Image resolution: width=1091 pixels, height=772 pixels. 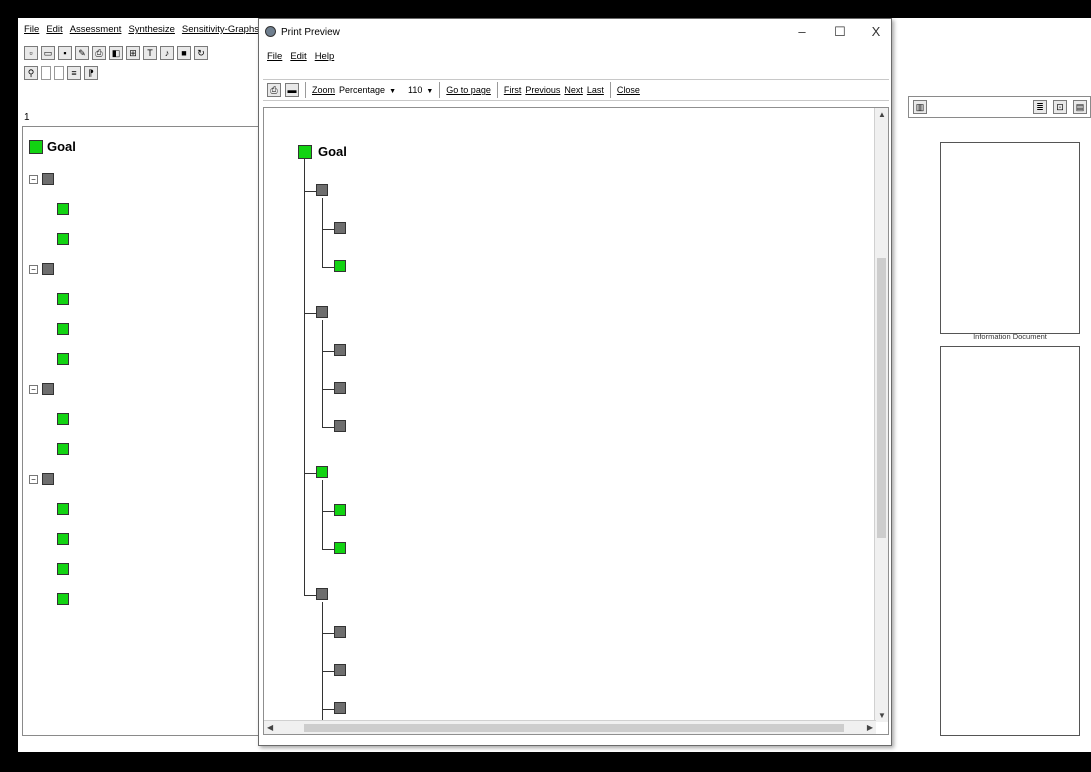 What do you see at coordinates (82, 53) in the screenshot?
I see `edit-icon: ✎` at bounding box center [82, 53].